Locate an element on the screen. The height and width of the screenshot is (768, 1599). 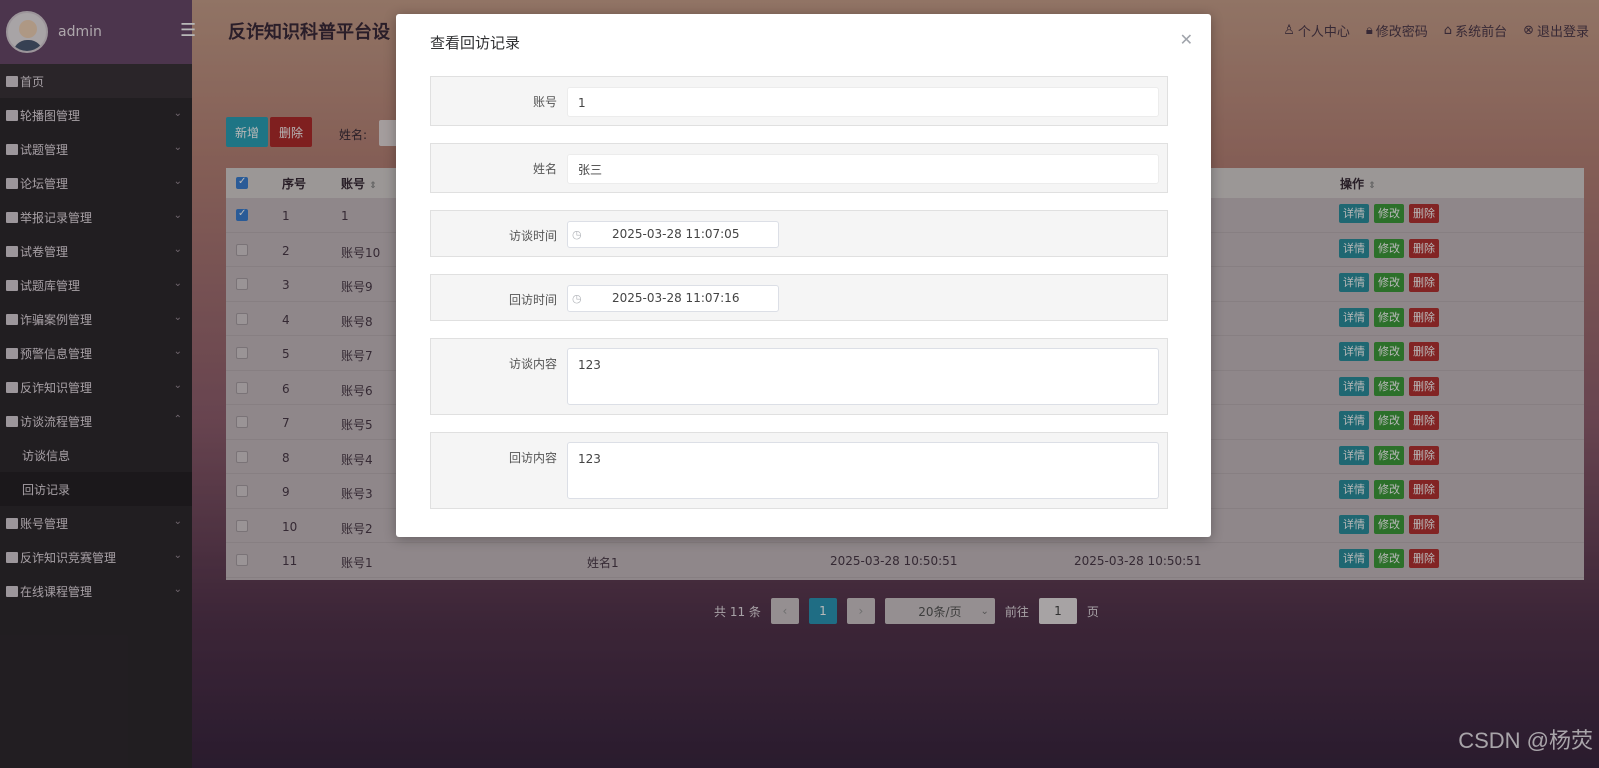
dialog-title: 查看回访记录 is located at coordinates (475, 43).